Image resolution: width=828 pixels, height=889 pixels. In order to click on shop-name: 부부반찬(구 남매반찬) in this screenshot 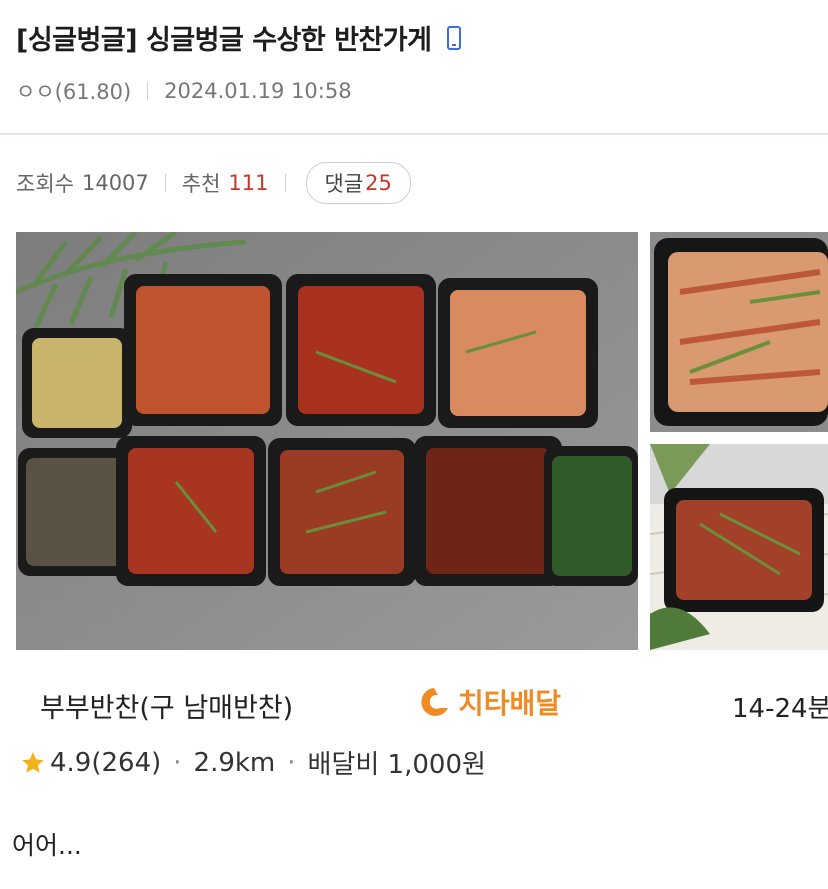, I will do `click(167, 708)`.